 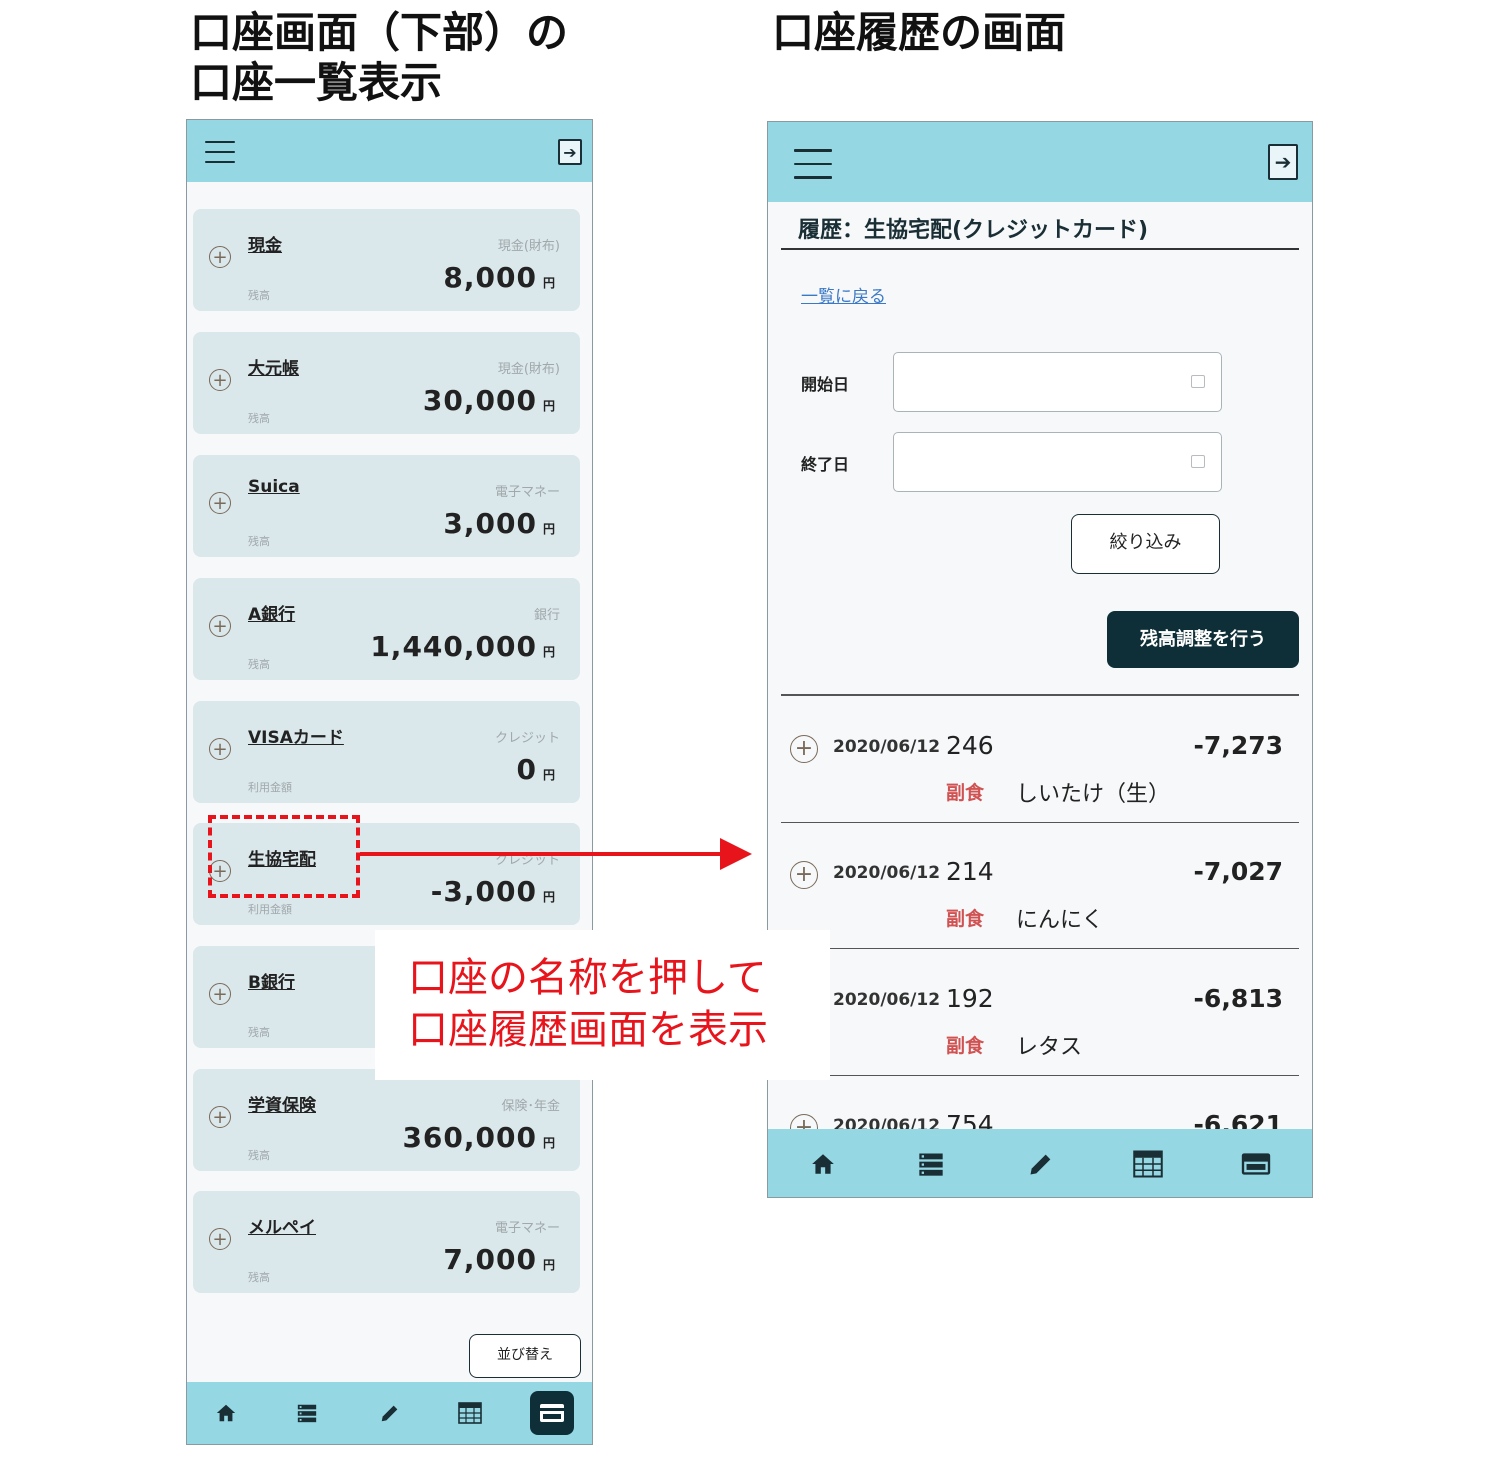 I want to click on account-name-link: メルペイ, so click(x=282, y=1225).